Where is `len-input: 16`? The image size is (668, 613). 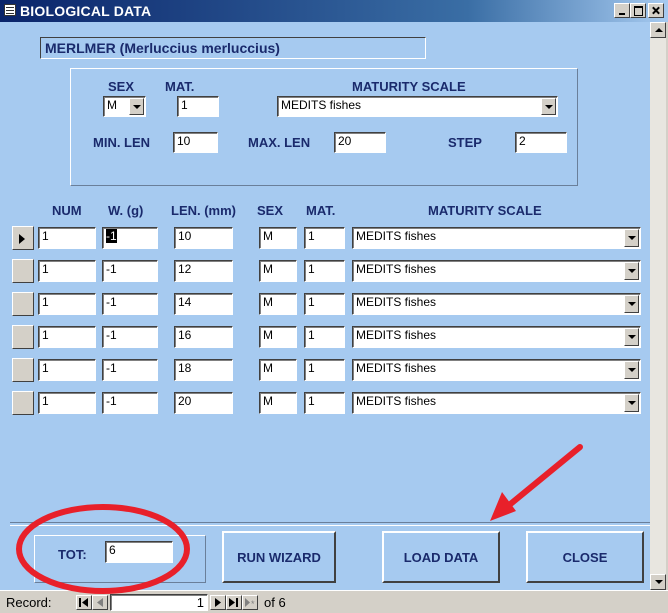 len-input: 16 is located at coordinates (203, 337).